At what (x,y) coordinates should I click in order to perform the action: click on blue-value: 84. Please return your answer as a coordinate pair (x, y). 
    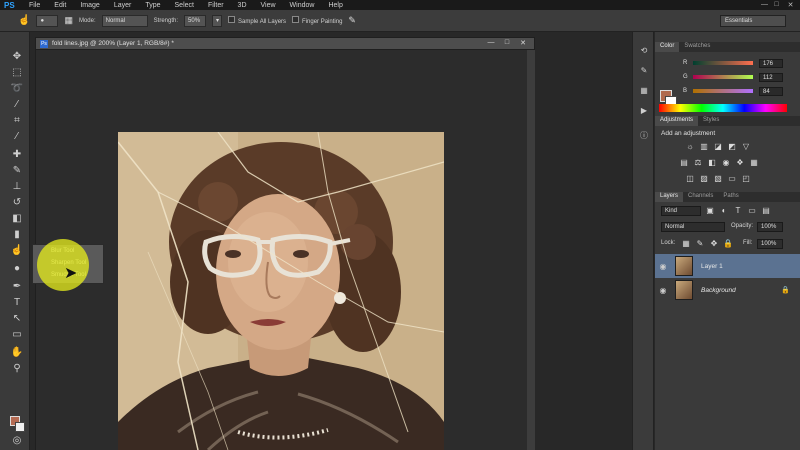
    Looking at the image, I should click on (771, 91).